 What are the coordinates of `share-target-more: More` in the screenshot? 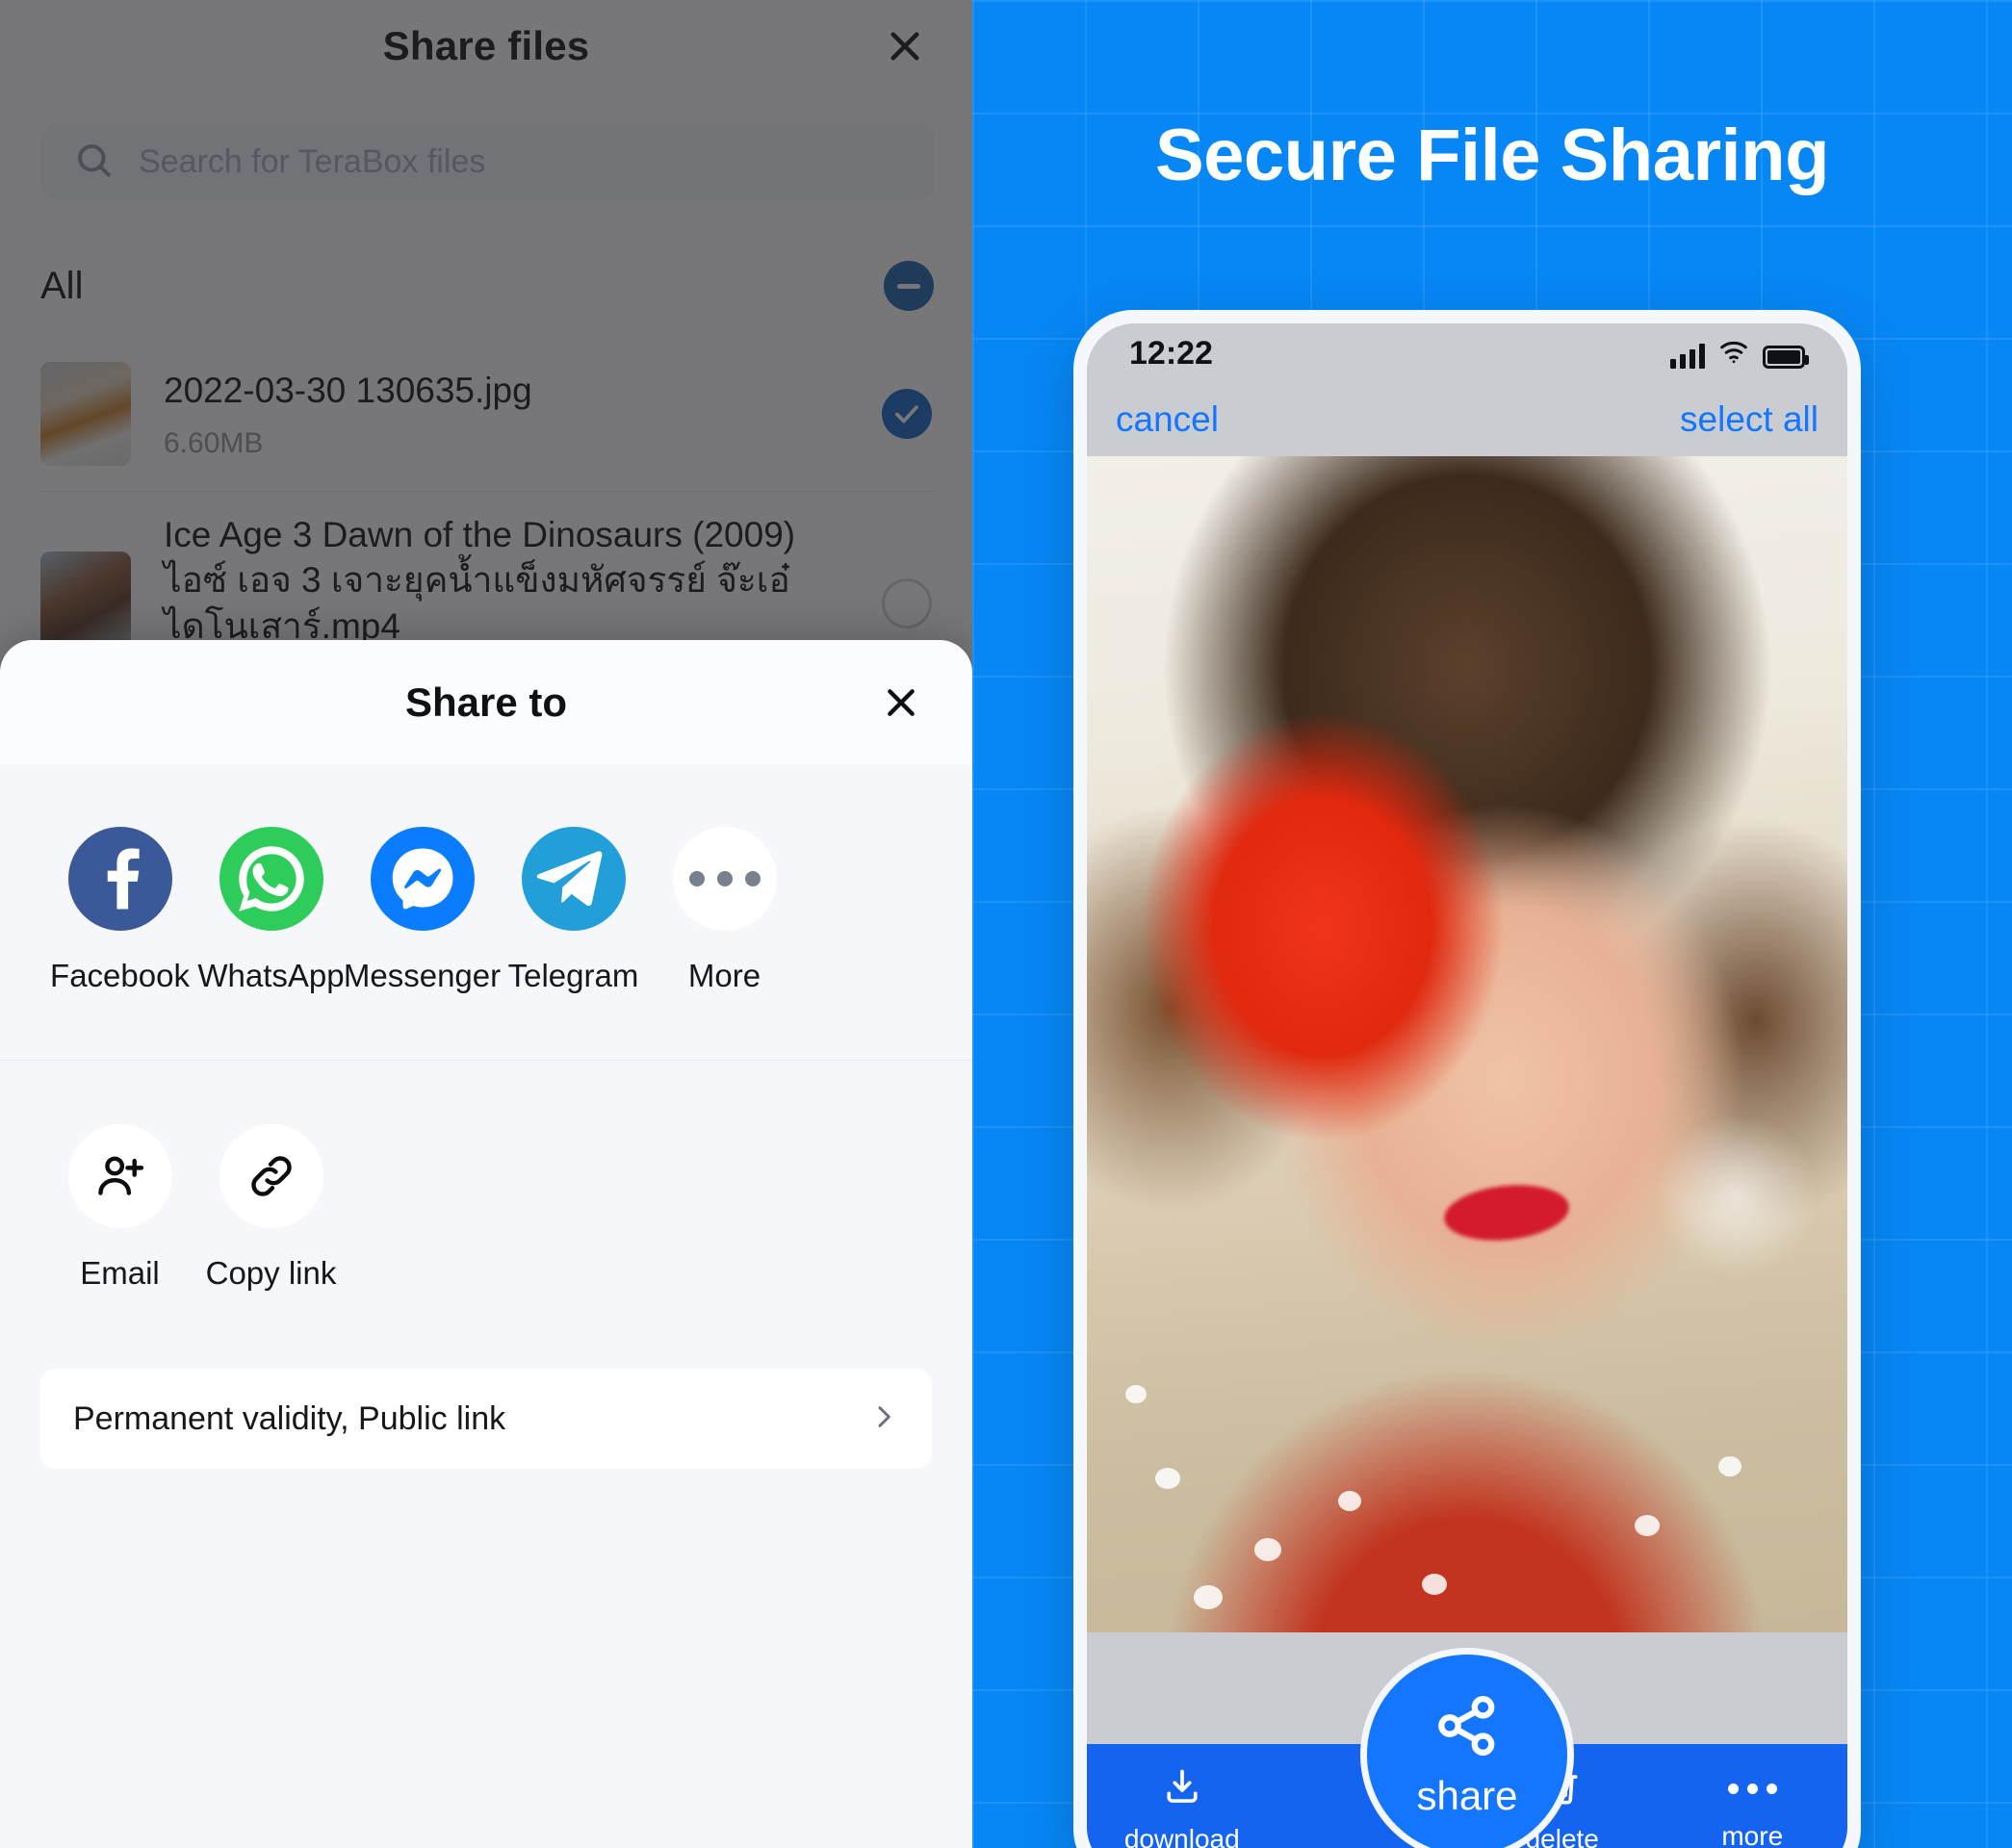 It's located at (725, 910).